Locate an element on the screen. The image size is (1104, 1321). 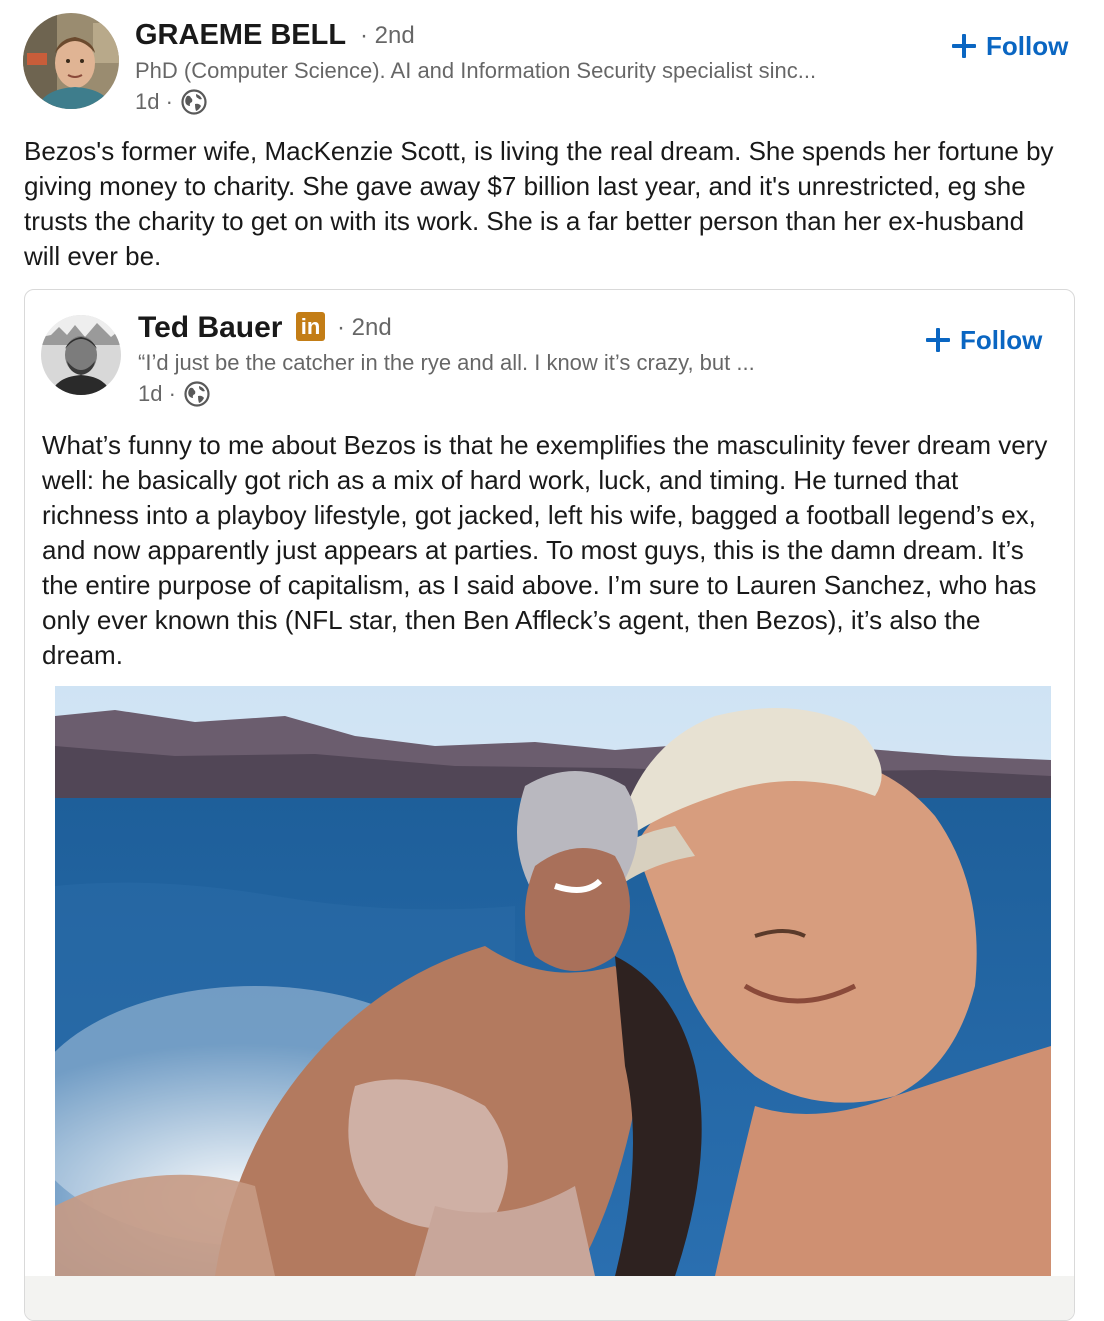
shared-follow-button: Follow is located at coordinates (984, 340).